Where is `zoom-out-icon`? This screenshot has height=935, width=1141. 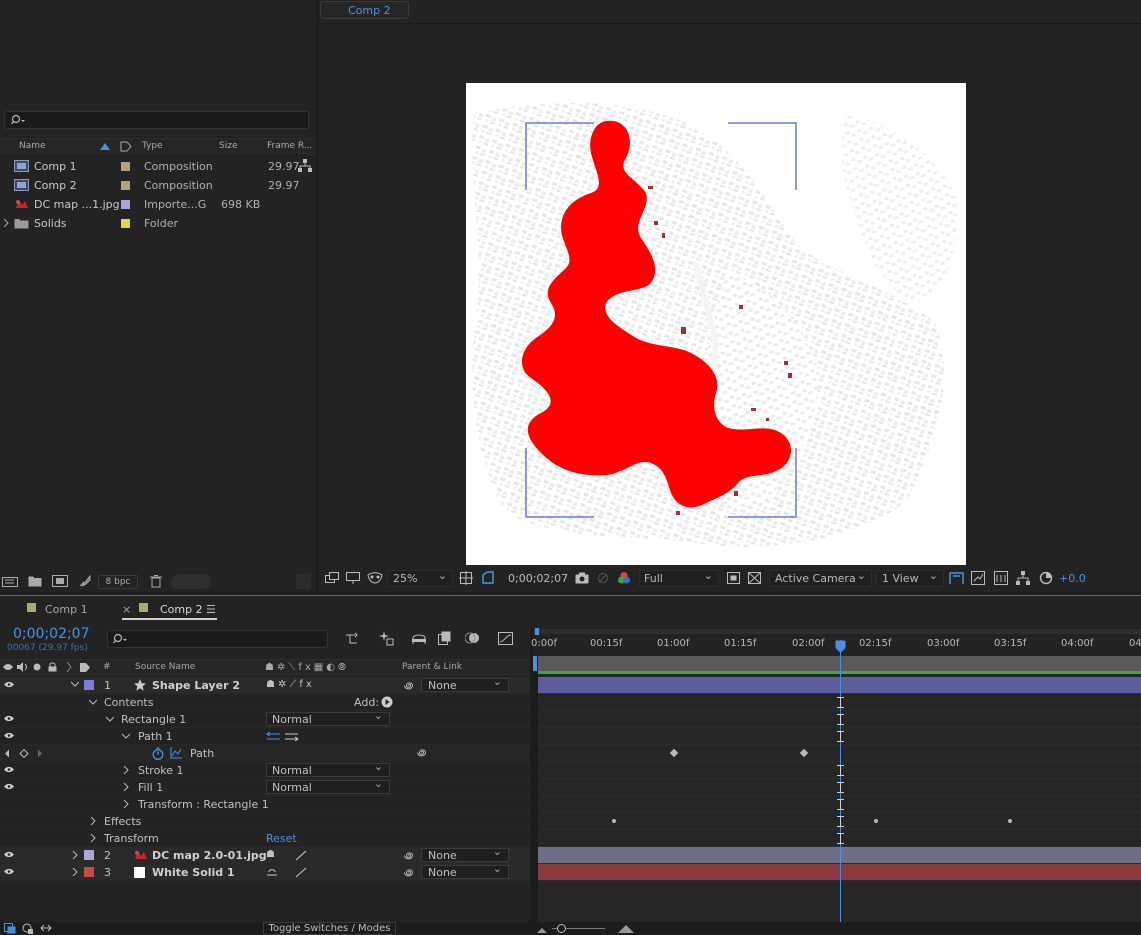
zoom-out-icon is located at coordinates (542, 929).